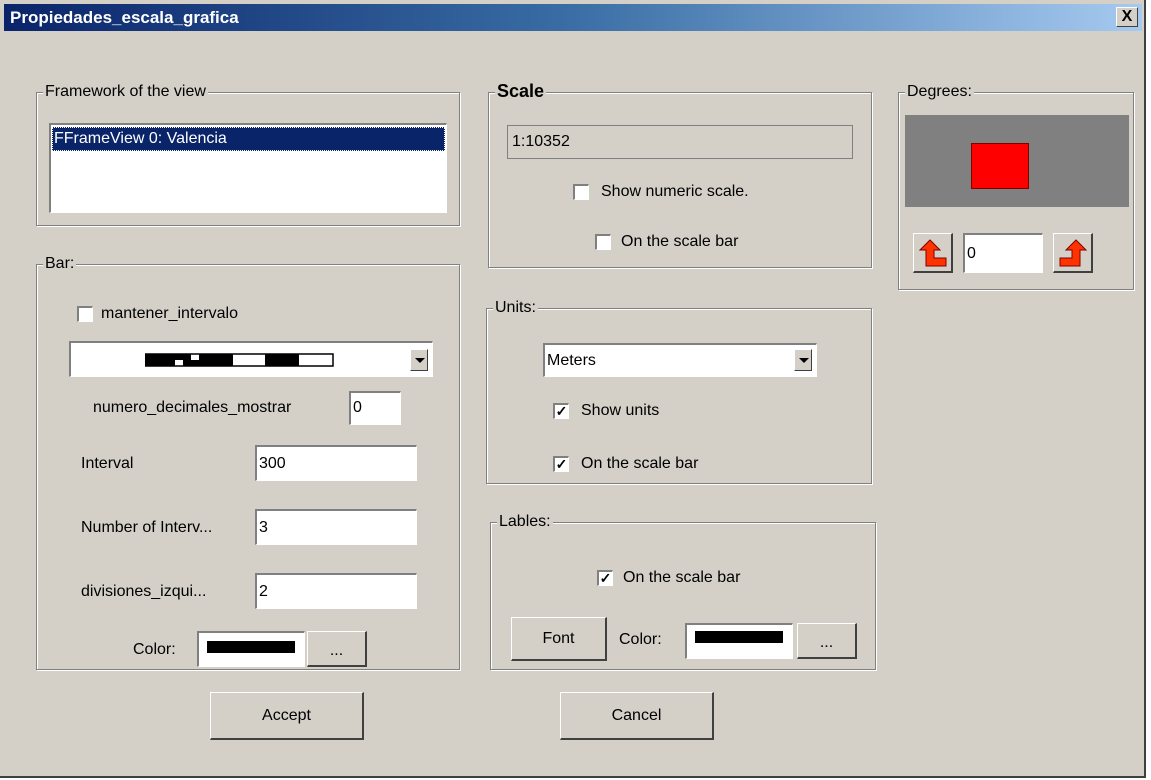 The height and width of the screenshot is (780, 1151). What do you see at coordinates (248, 168) in the screenshot?
I see `framework-list: FFrameView 0: Valencia` at bounding box center [248, 168].